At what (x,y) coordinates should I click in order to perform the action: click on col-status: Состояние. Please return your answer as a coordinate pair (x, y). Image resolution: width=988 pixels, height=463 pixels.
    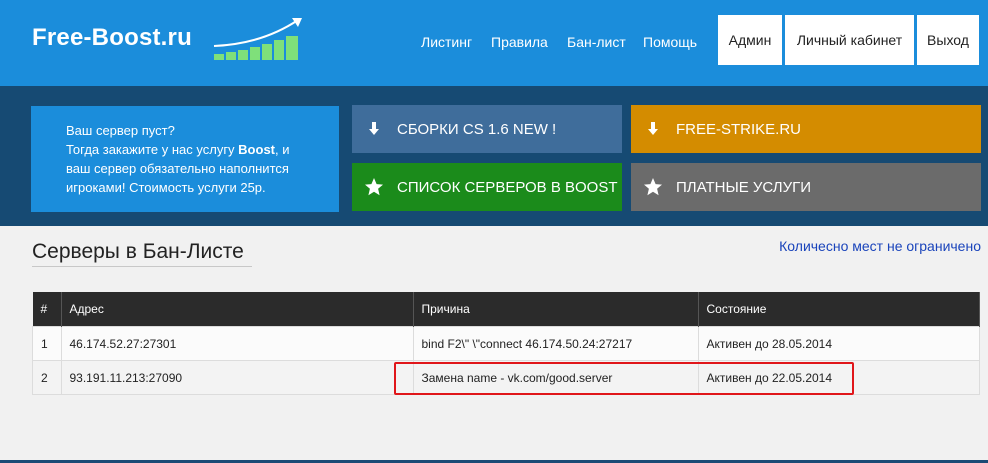
    Looking at the image, I should click on (839, 309).